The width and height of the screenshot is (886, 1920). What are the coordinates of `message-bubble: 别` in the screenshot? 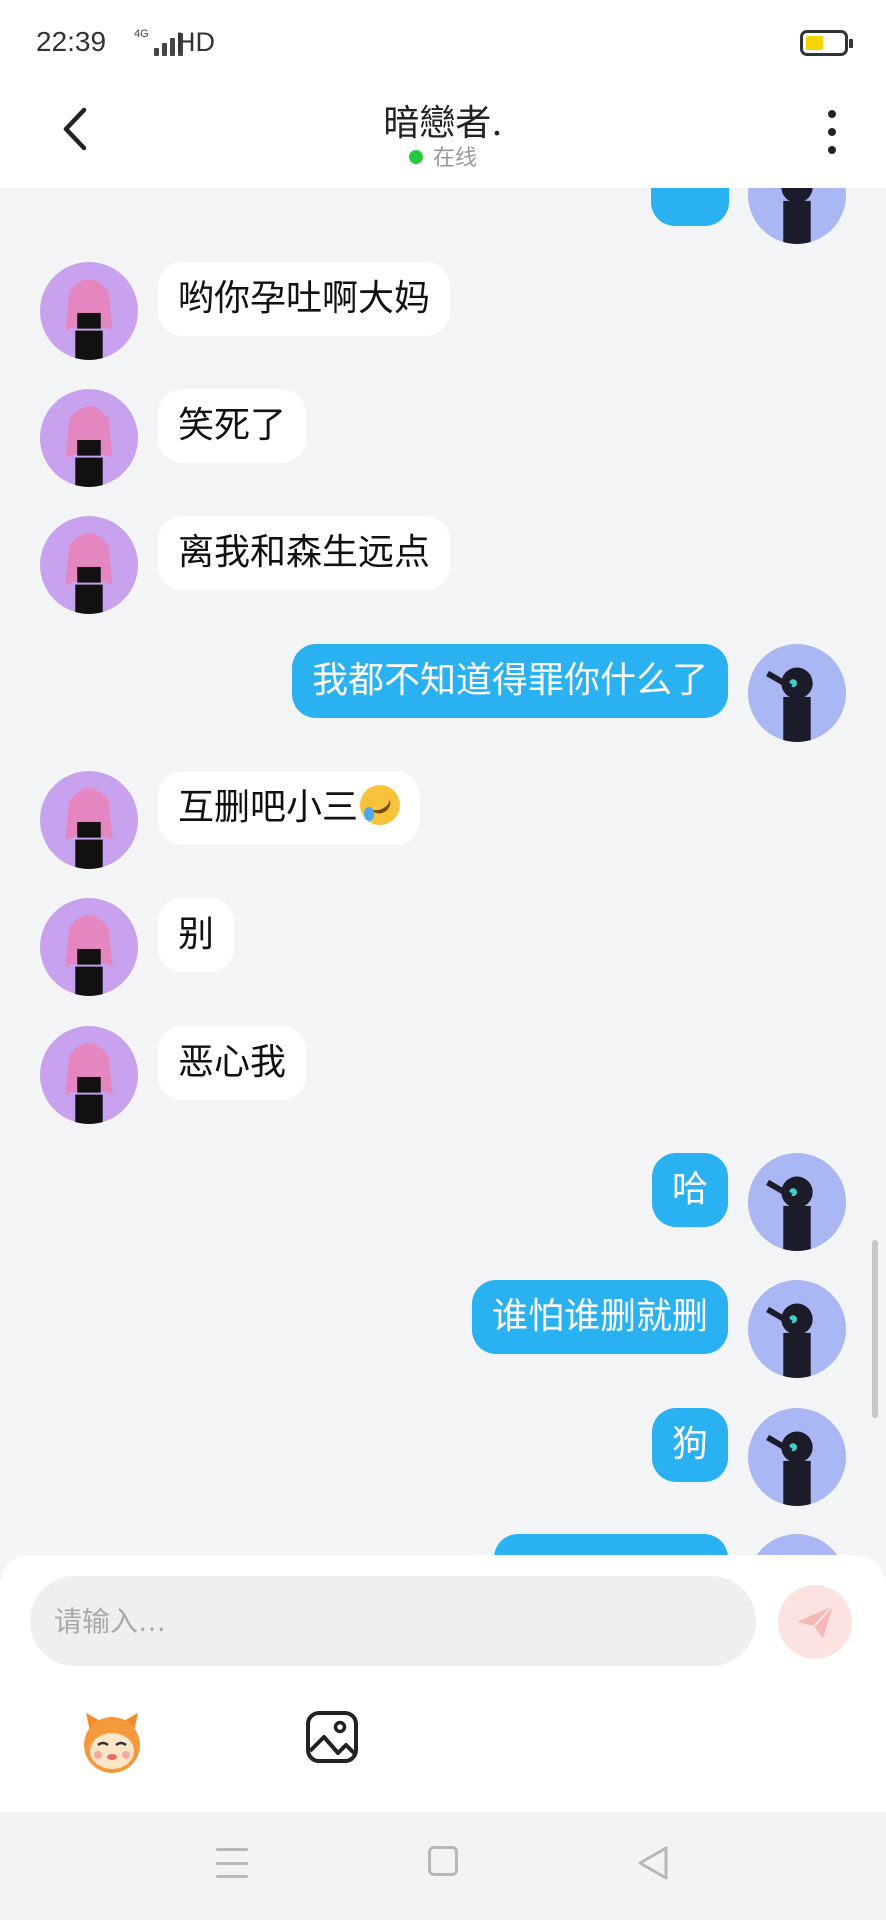 It's located at (196, 935).